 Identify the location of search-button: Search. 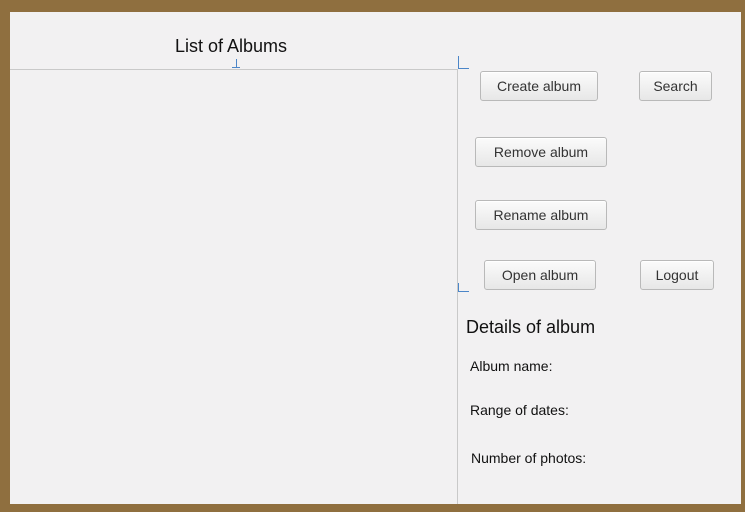
(675, 86).